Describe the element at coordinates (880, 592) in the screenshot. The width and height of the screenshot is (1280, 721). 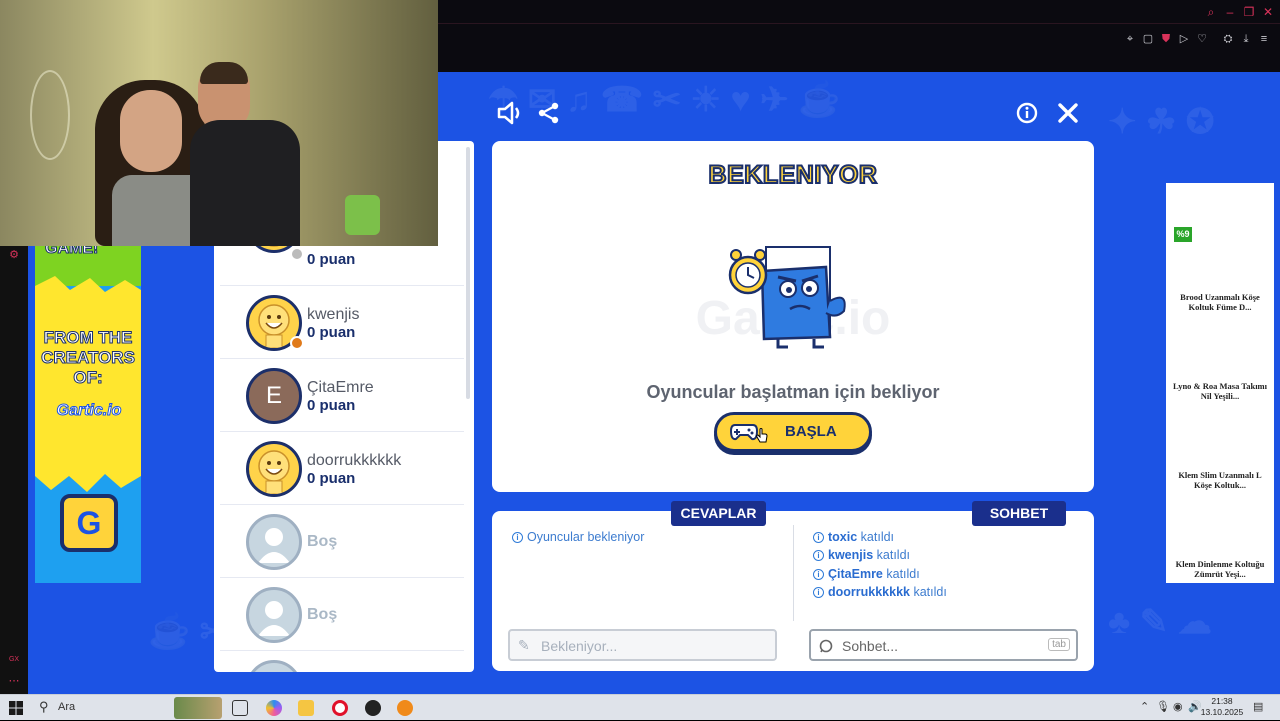
I see `chat-message: i doorrukkkkkk katıldı` at that location.